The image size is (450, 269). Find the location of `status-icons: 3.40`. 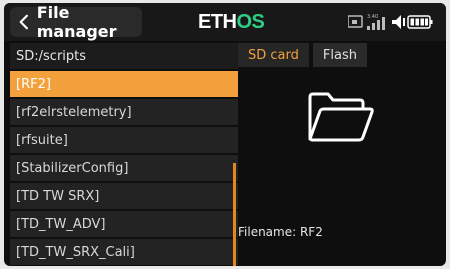

status-icons: 3.40 is located at coordinates (390, 22).